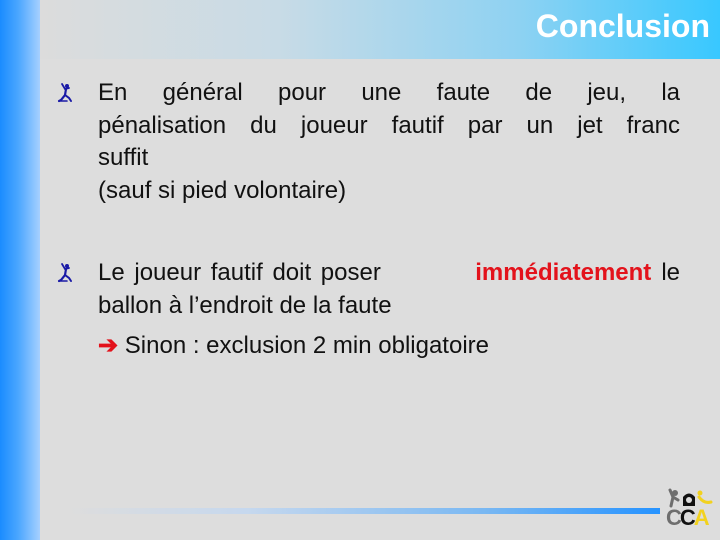 This screenshot has height=540, width=720. Describe the element at coordinates (563, 272) in the screenshot. I see `highlight-word: immédiatement` at that location.